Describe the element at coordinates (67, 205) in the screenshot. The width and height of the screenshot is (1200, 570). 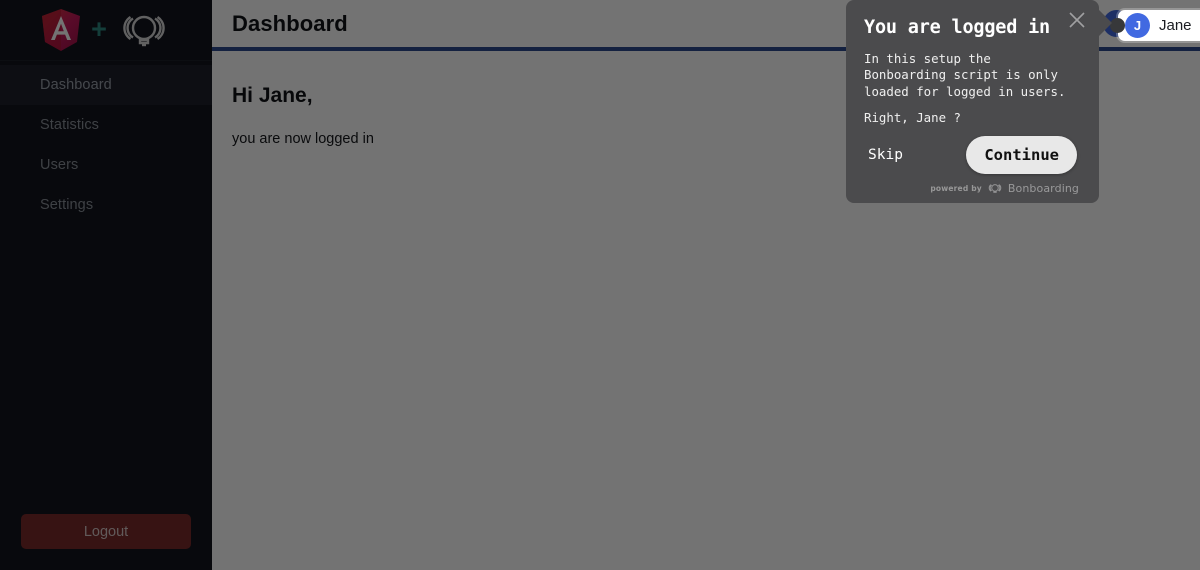
I see `sidebar-item-label: Settings` at that location.